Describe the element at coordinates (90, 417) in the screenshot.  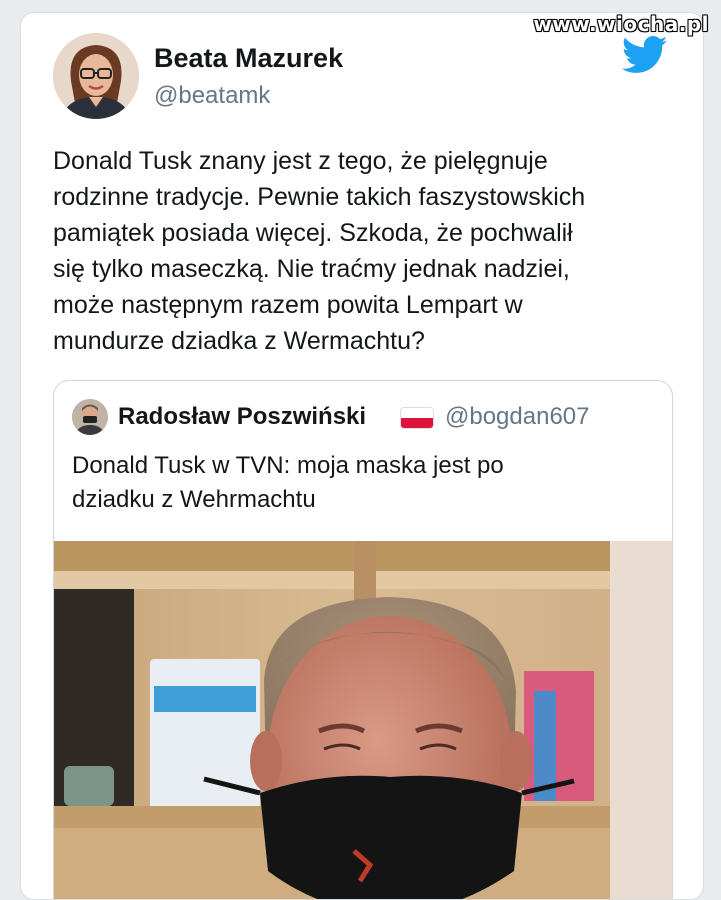
I see `quoted-author-avatar` at that location.